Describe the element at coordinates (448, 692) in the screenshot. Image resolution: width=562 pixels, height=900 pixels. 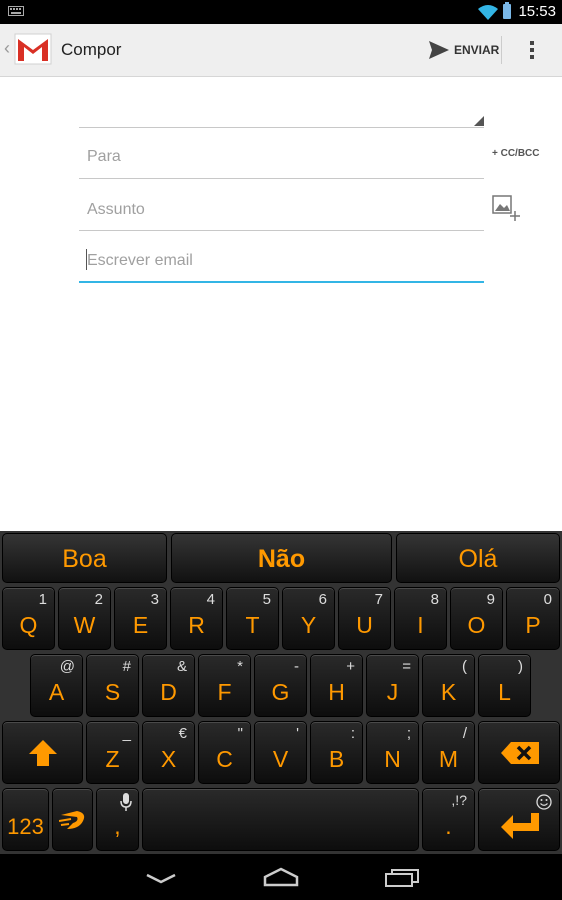
I see `key-label: K` at that location.